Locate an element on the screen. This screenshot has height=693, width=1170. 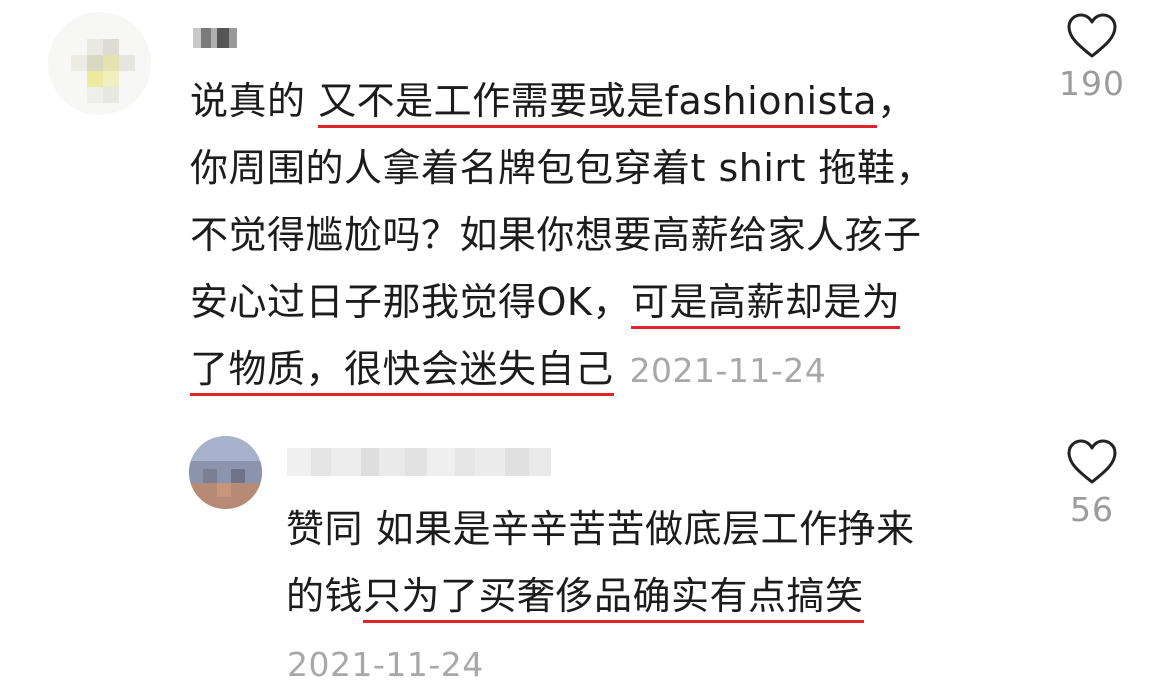
highlighted-text: 只为了买奢侈品确实有点搞笑 is located at coordinates (613, 598).